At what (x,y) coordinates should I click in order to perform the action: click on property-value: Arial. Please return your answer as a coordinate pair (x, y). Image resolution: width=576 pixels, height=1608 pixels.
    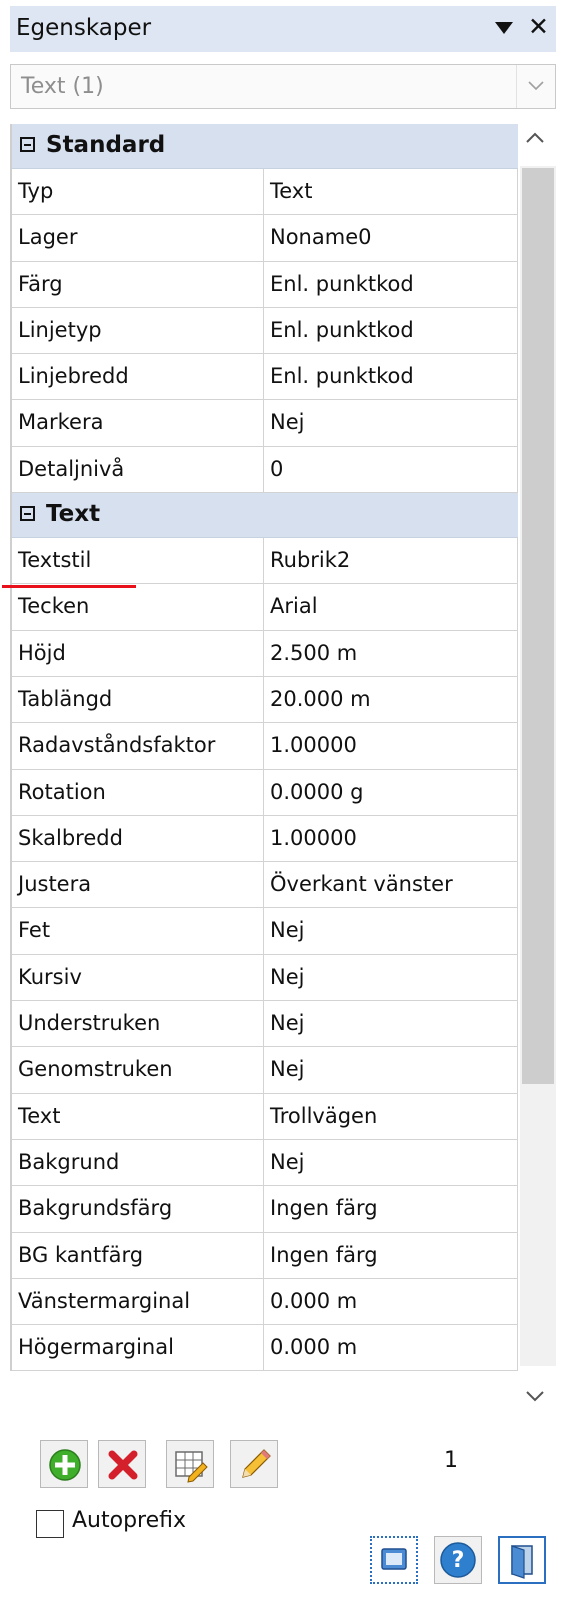
    Looking at the image, I should click on (391, 607).